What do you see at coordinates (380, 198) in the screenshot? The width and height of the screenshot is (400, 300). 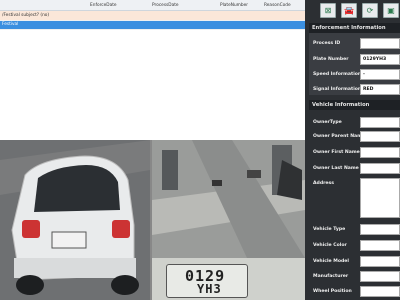 I see `address-field` at bounding box center [380, 198].